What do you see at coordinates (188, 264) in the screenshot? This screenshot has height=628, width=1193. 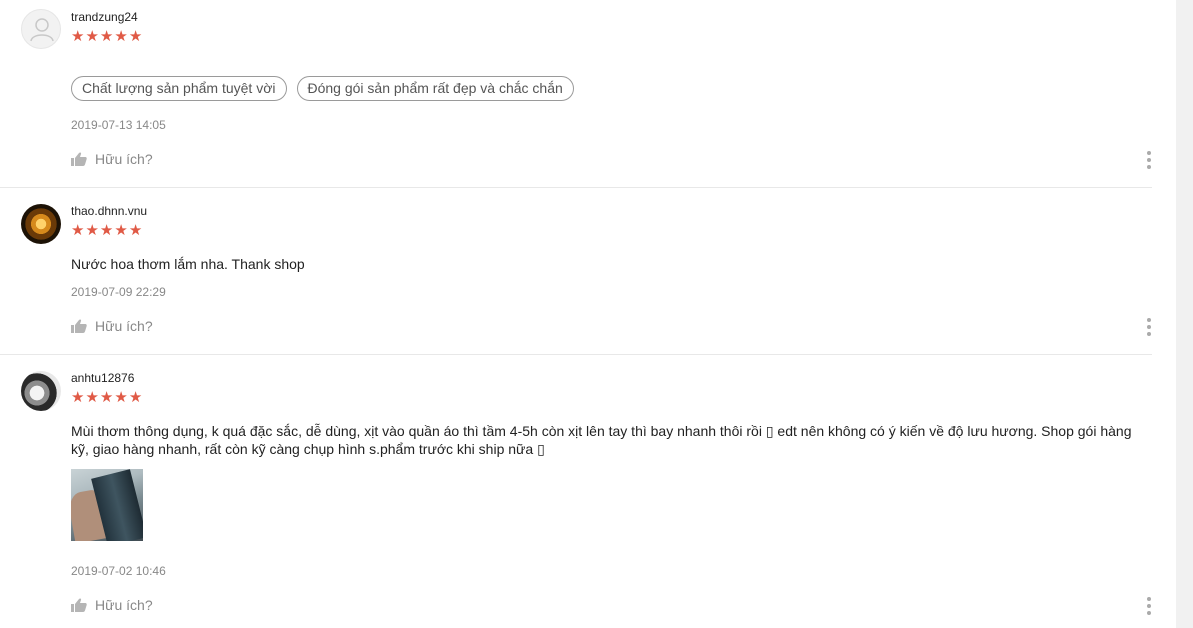 I see `review-comment: Nước hoa thơm lắm nha. Thank shop` at bounding box center [188, 264].